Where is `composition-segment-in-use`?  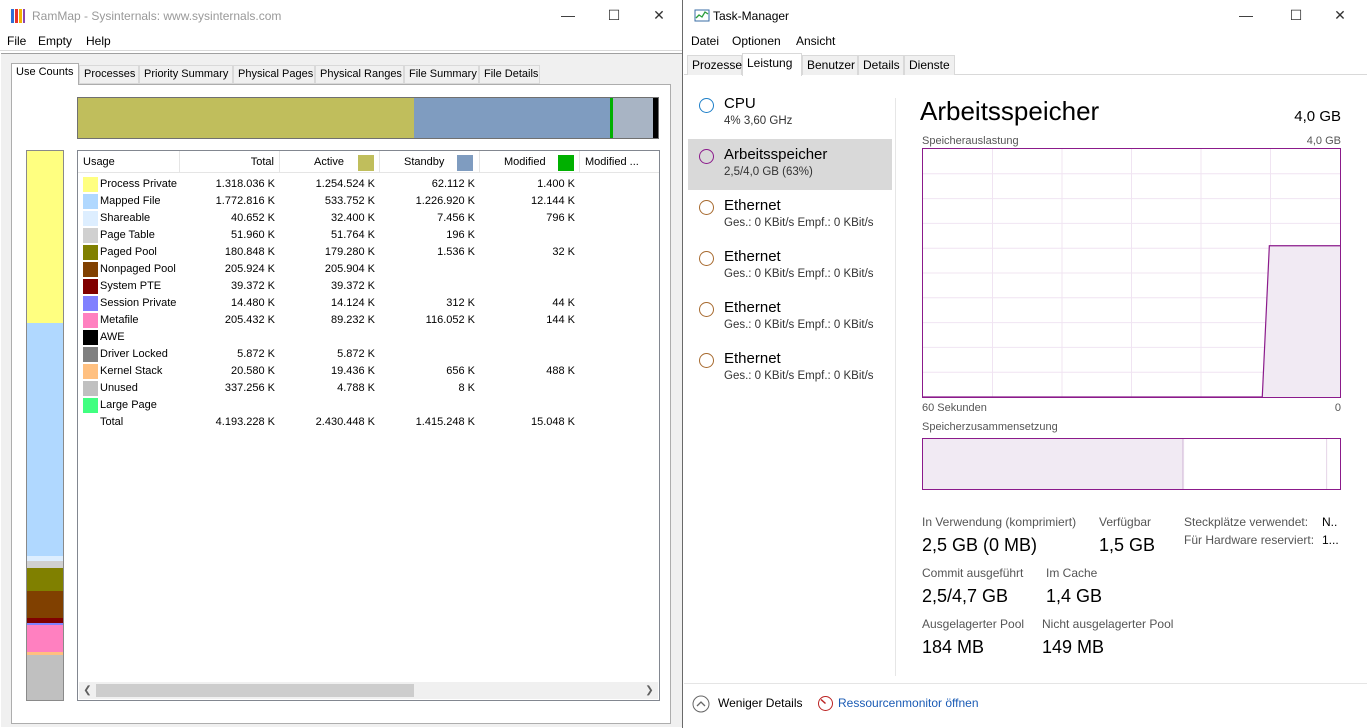 composition-segment-in-use is located at coordinates (1053, 464).